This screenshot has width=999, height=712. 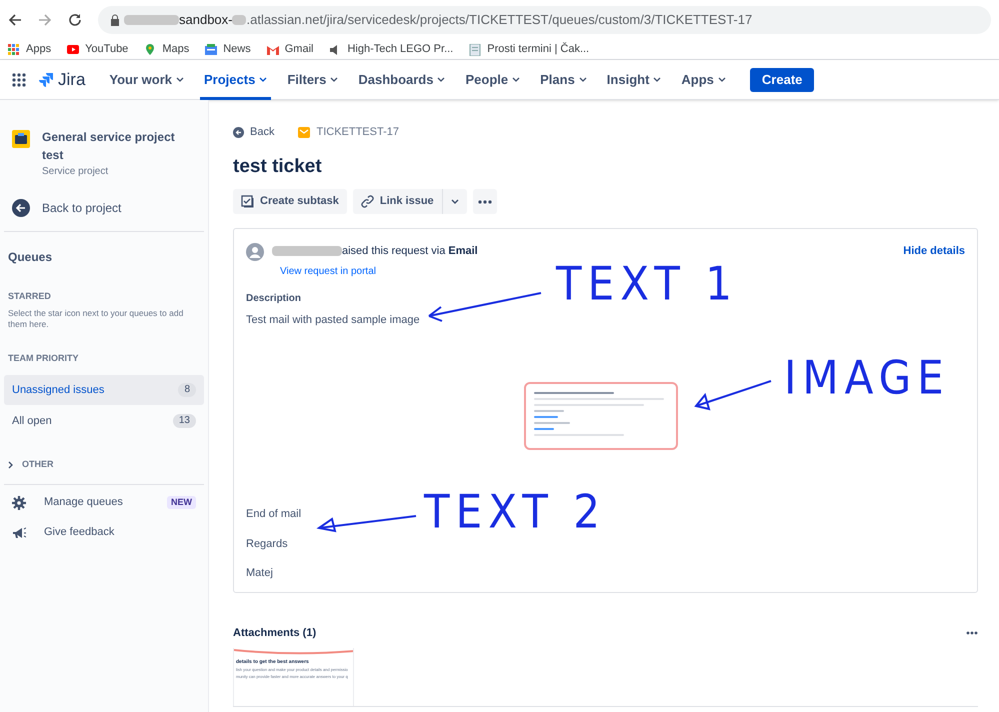 What do you see at coordinates (109, 146) in the screenshot?
I see `project-name: General service project test` at bounding box center [109, 146].